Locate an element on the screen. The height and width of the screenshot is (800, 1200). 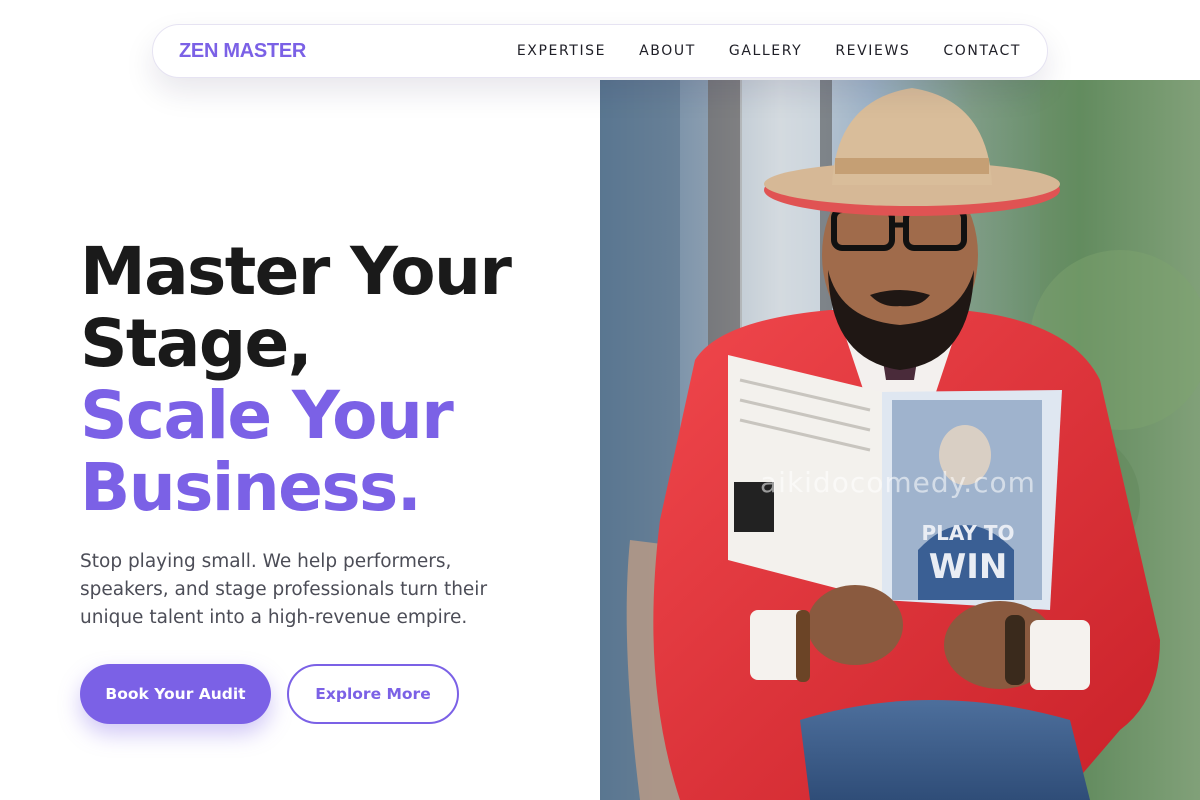
nav-links: EXPERTISE ABOUT GALLERY REVIEWS CONTACT is located at coordinates (769, 51).